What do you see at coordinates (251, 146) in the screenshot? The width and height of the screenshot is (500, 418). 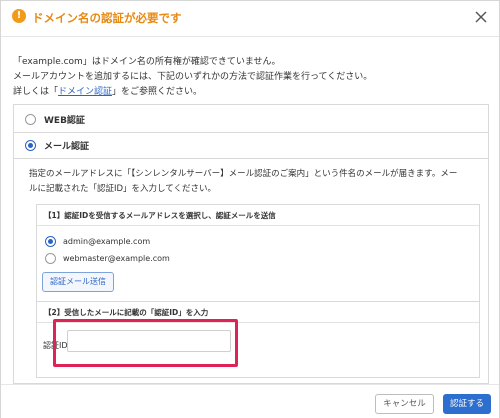 I see `mail-auth-radio-row: メール認証` at bounding box center [251, 146].